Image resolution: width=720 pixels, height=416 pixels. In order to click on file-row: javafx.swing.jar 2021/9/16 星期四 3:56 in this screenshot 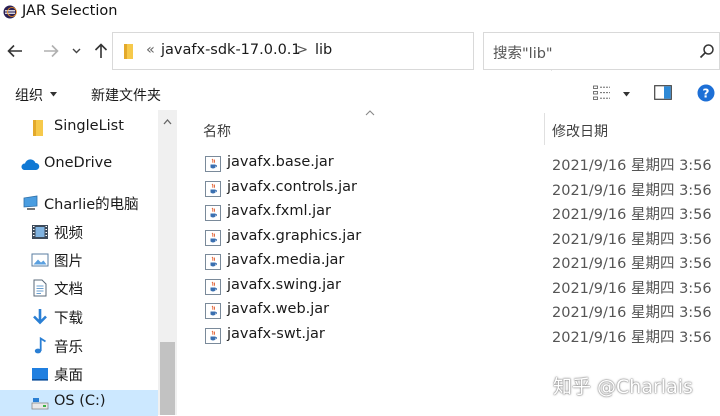, I will do `click(449, 287)`.